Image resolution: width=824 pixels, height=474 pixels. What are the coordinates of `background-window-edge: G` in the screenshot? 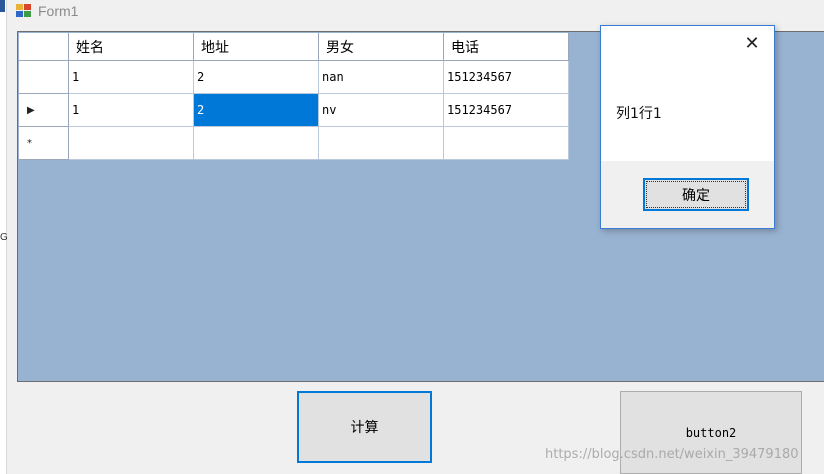 It's located at (4, 237).